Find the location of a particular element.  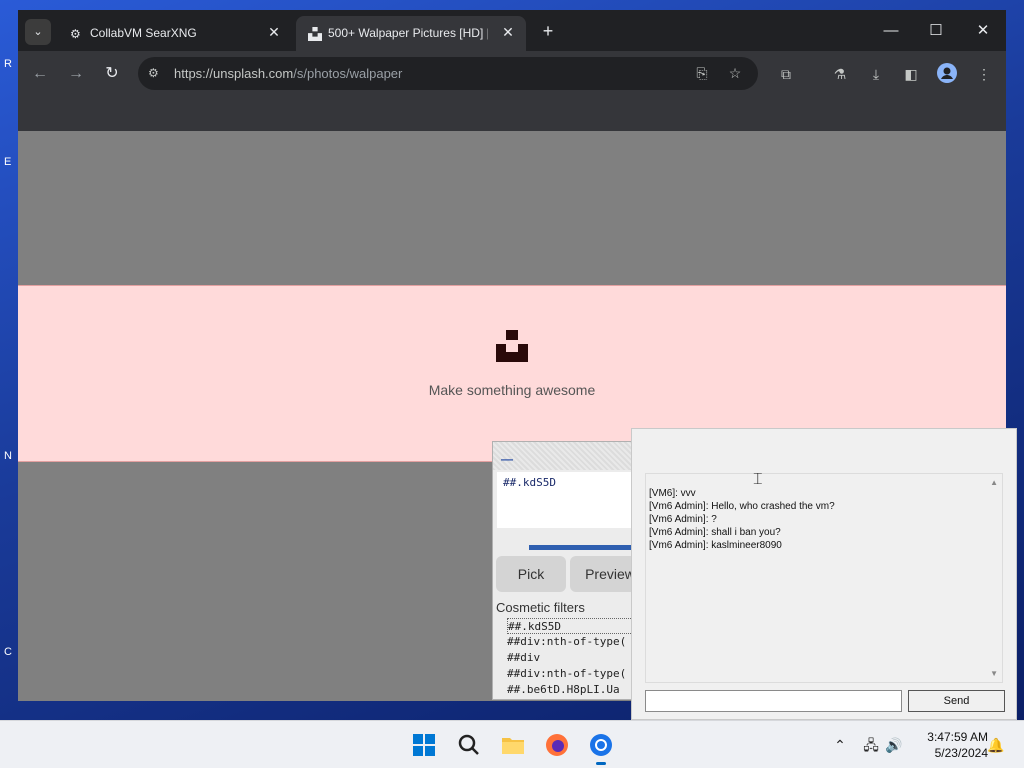

search-icon is located at coordinates (469, 745).